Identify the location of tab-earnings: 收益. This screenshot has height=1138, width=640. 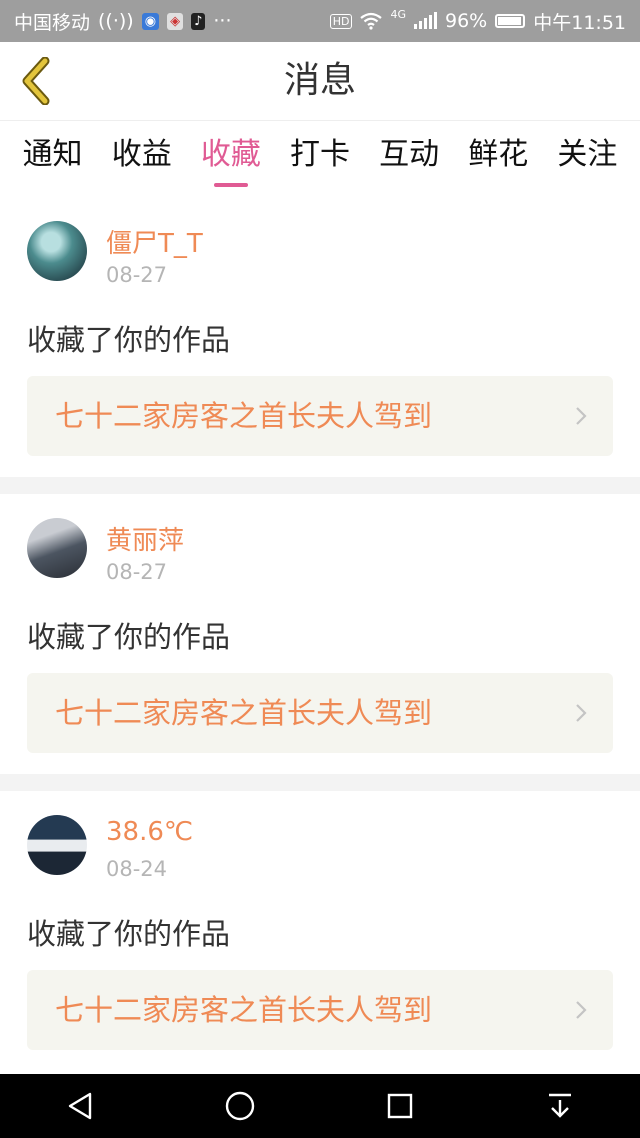
(142, 158).